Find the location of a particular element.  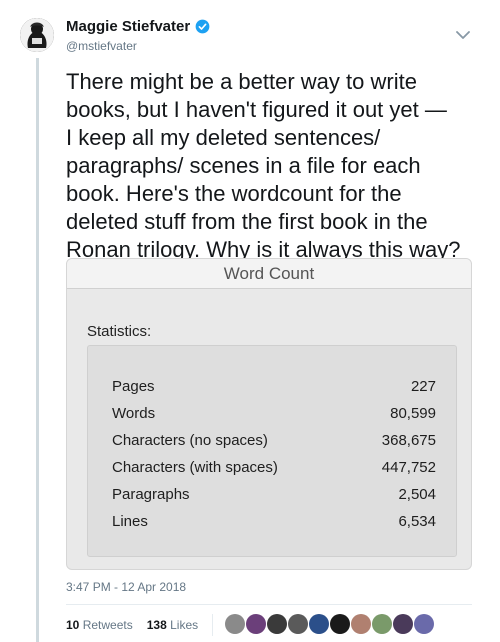

likers-avatars is located at coordinates (330, 625).